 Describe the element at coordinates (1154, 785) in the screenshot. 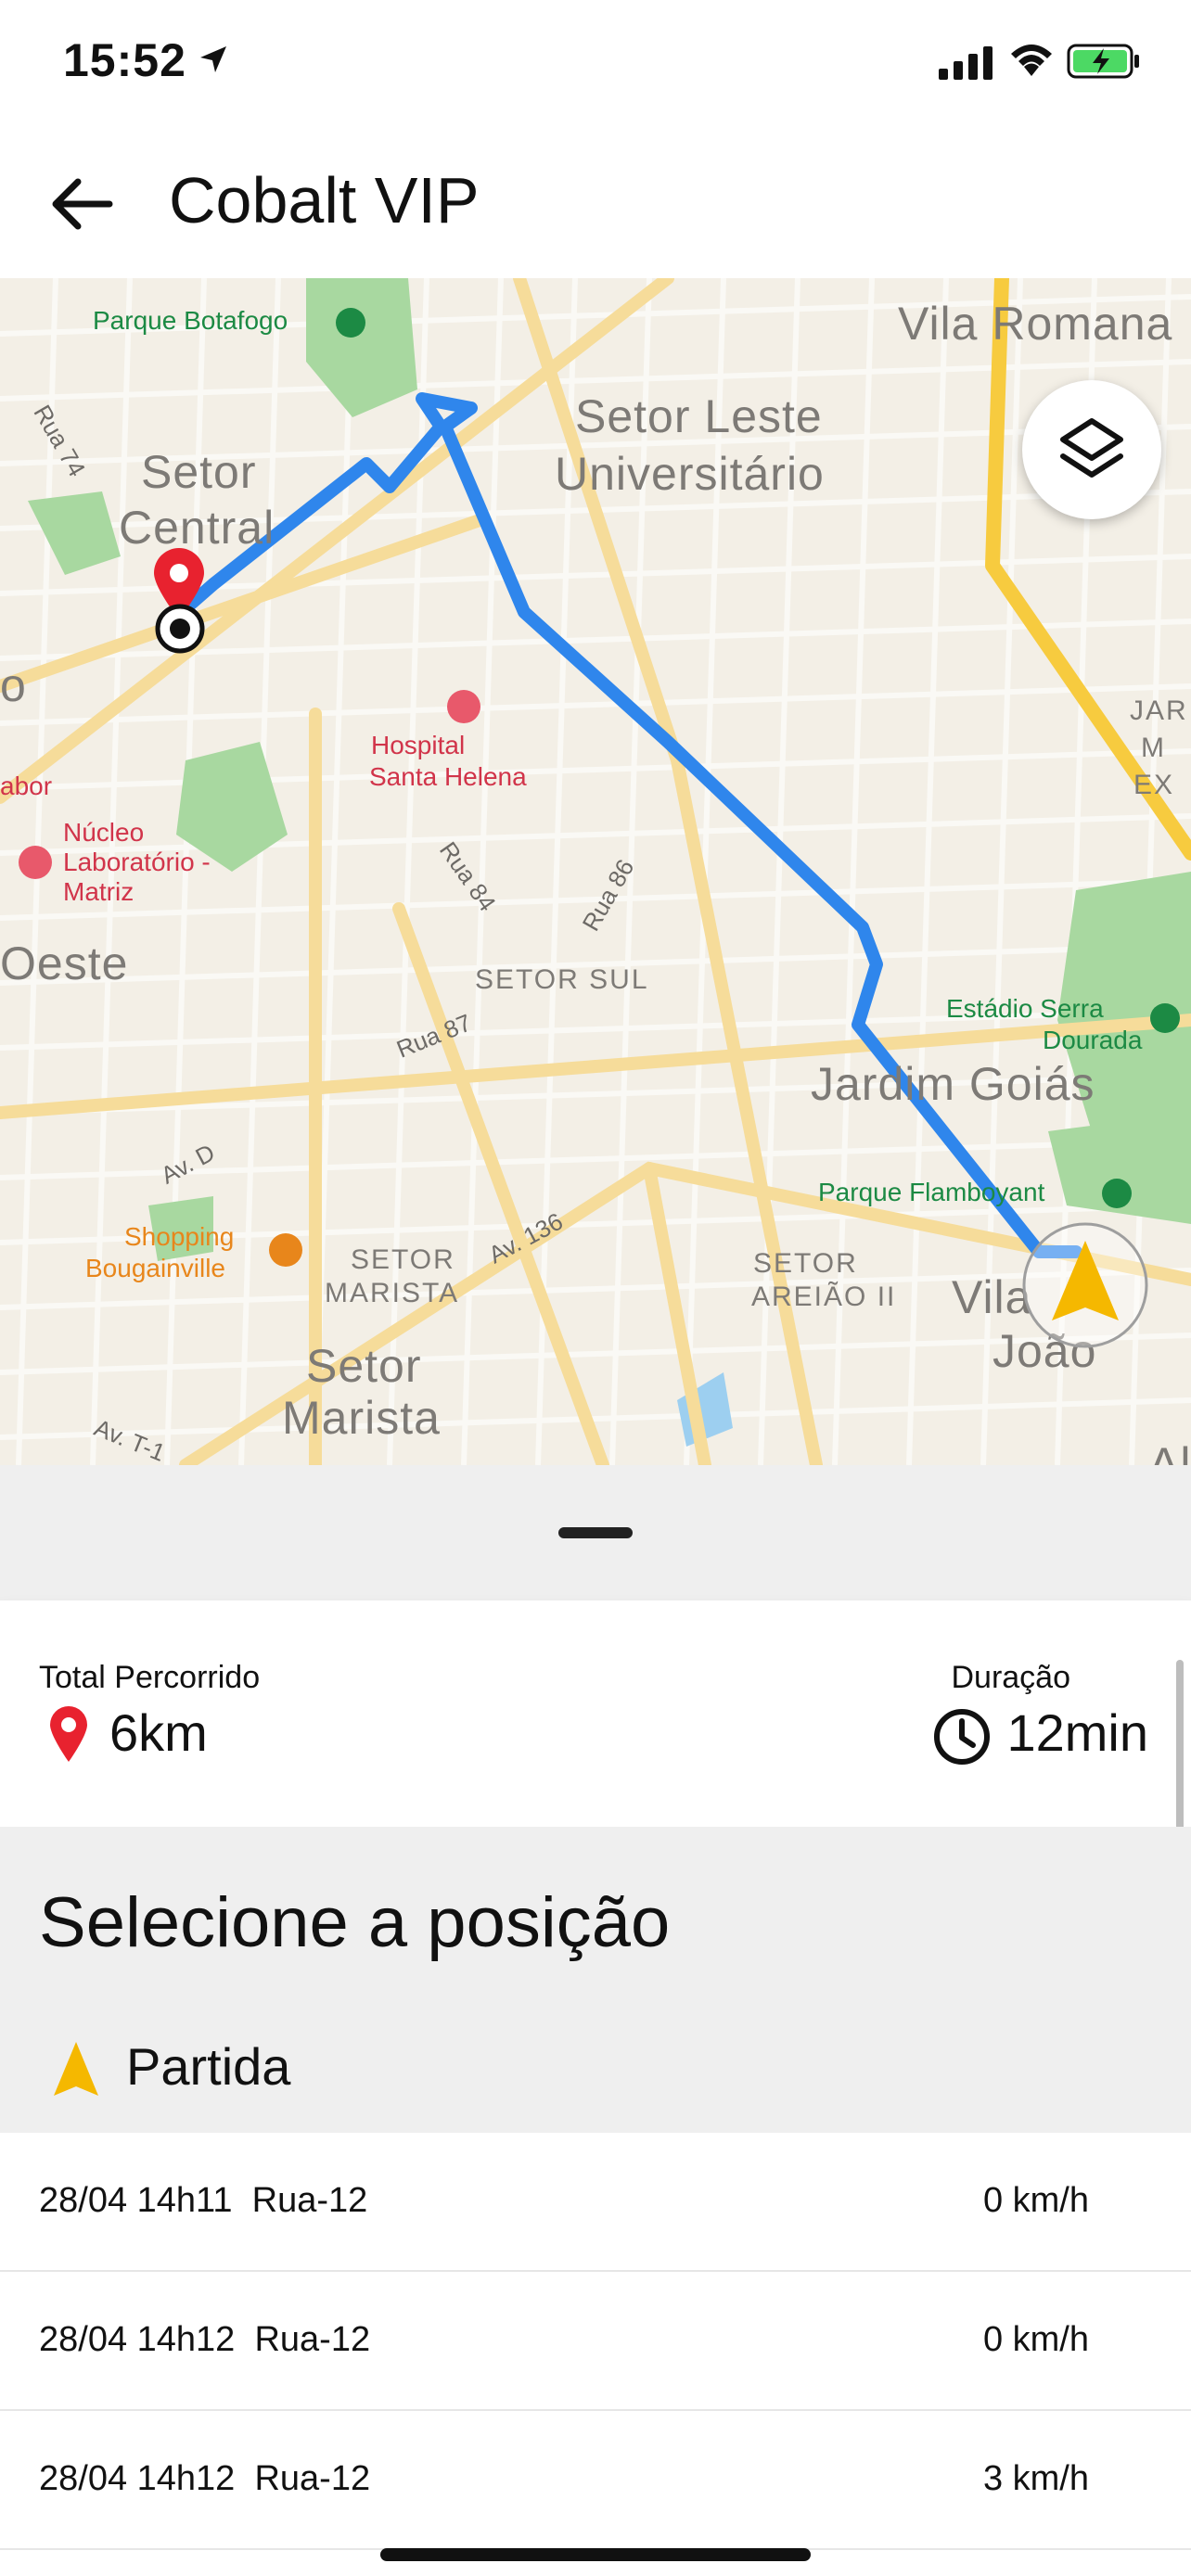

I see `map-label: EX` at that location.